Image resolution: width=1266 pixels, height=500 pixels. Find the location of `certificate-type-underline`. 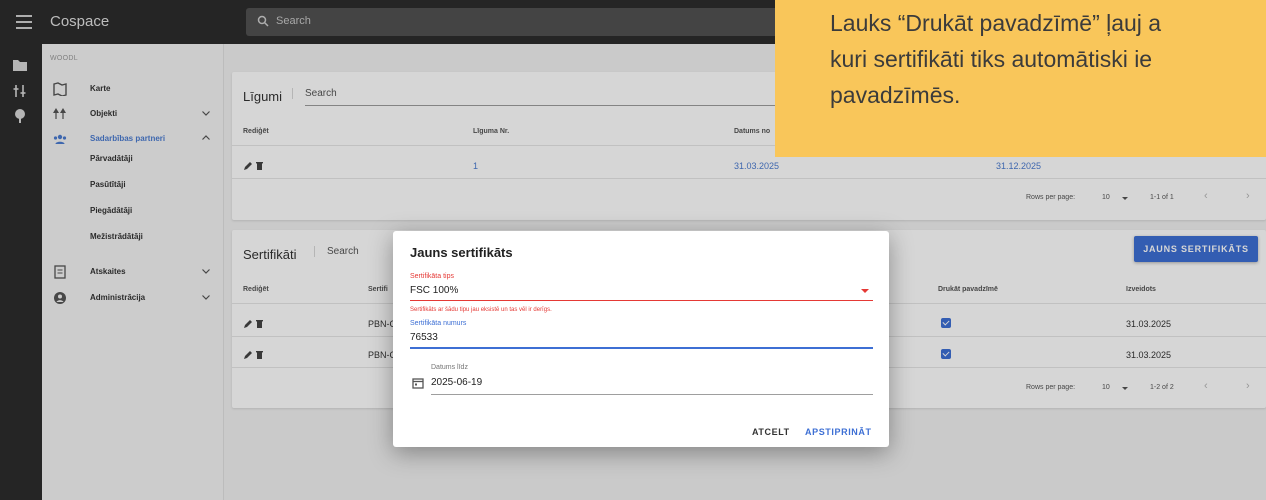

certificate-type-underline is located at coordinates (641, 300).